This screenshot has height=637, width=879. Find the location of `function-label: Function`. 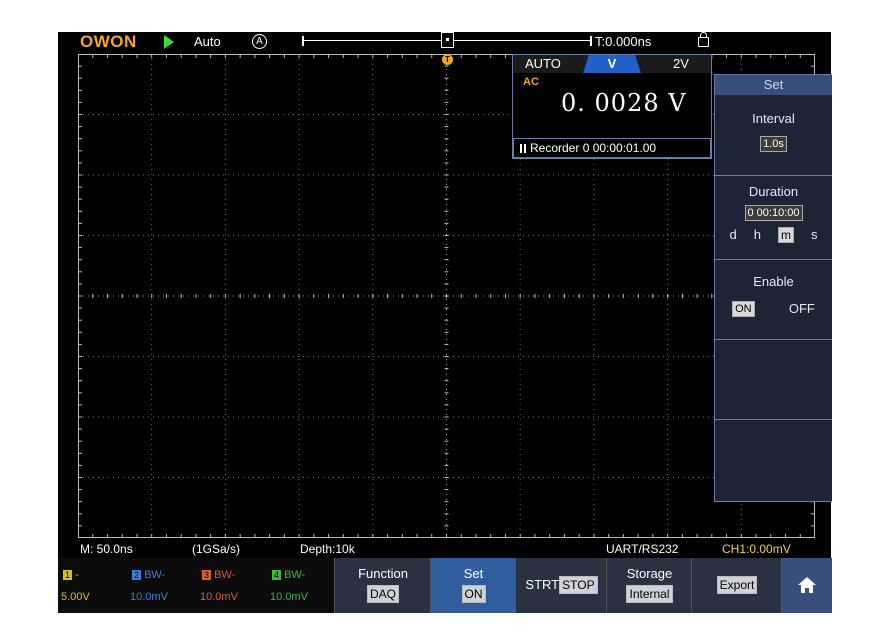

function-label: Function is located at coordinates (383, 573).